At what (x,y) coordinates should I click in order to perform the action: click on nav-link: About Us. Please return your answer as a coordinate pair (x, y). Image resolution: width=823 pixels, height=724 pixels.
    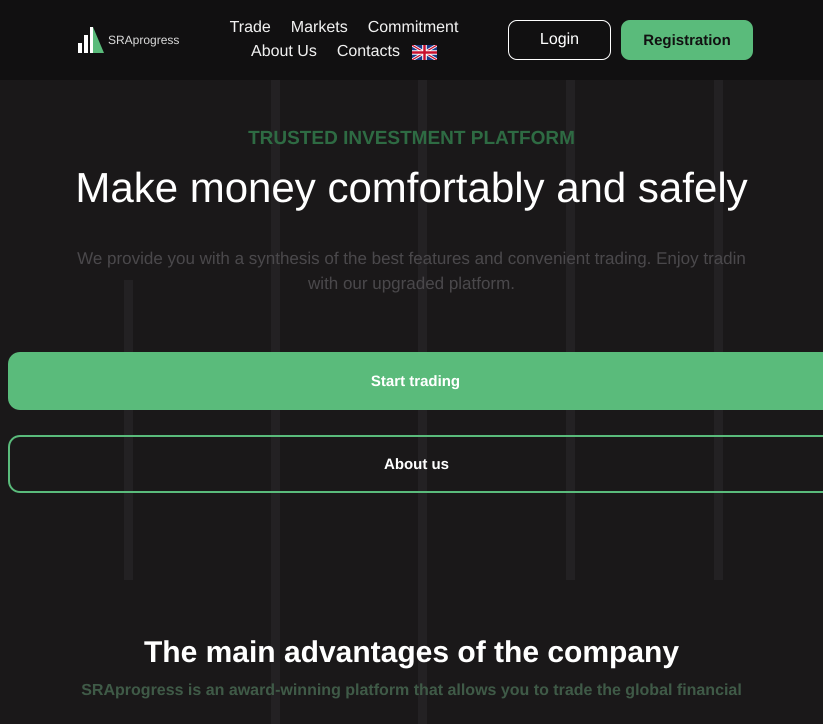
    Looking at the image, I should click on (284, 52).